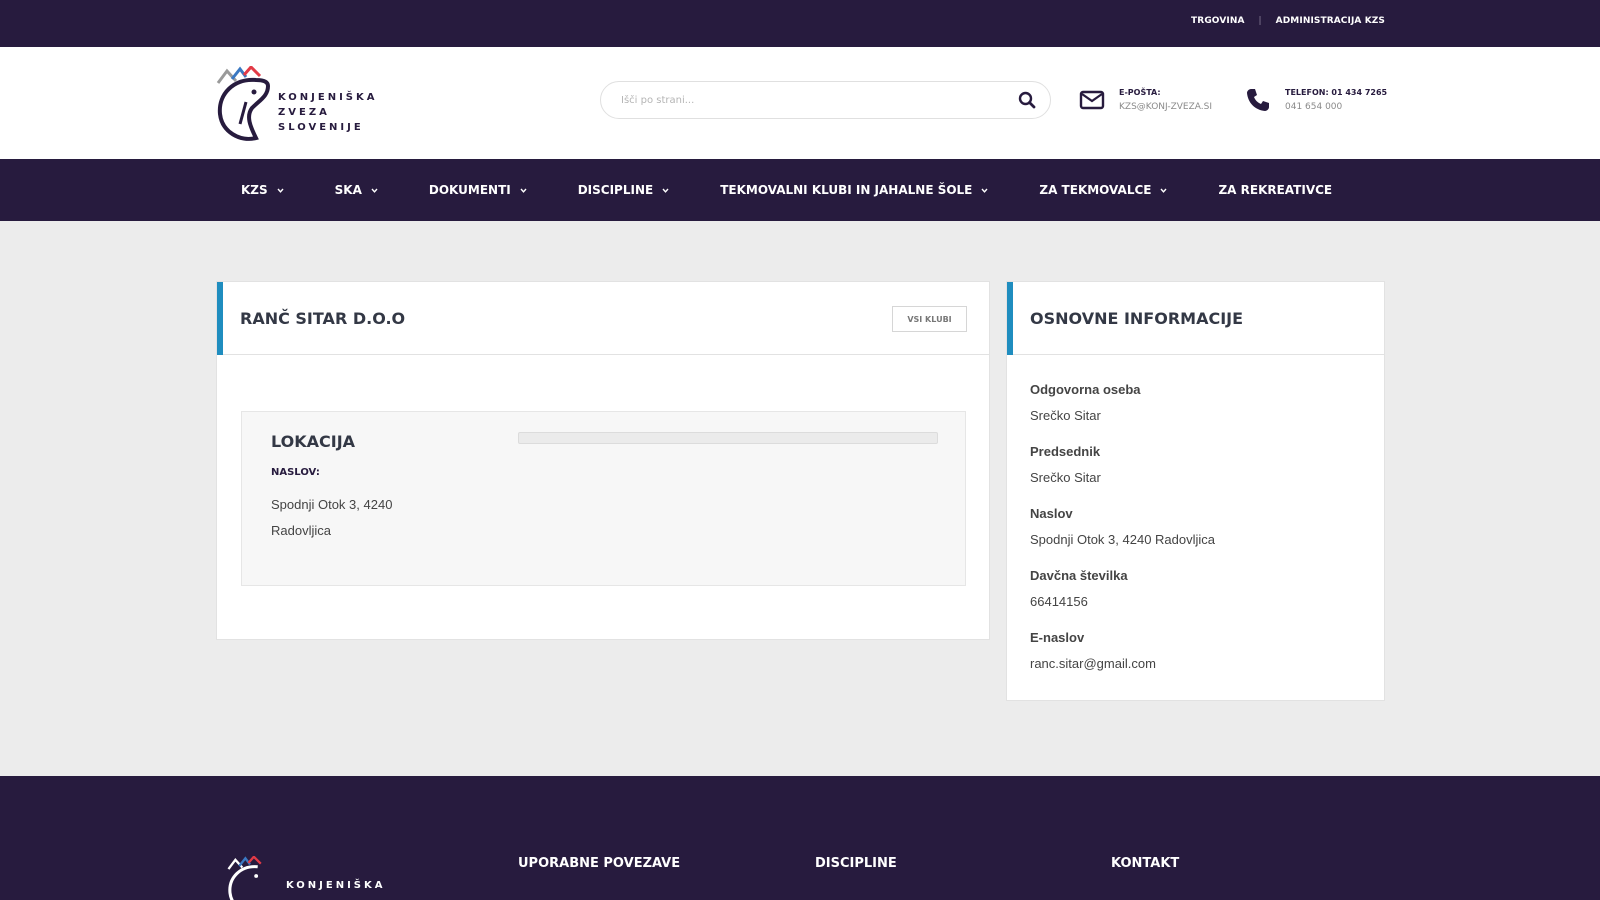 The height and width of the screenshot is (900, 1600). What do you see at coordinates (1165, 107) in the screenshot?
I see `email-value: KZS@KONJ-ZVEZA.SI` at bounding box center [1165, 107].